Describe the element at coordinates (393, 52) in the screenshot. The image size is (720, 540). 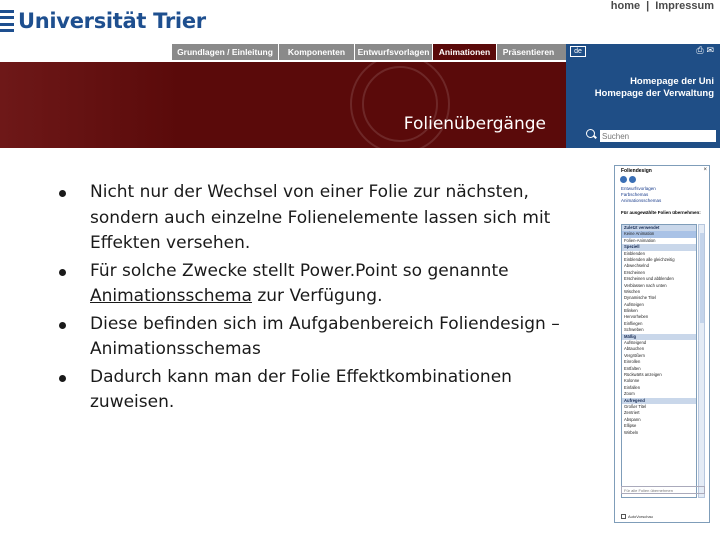
I see `nav-item-entwurfsvorlagen: Entwurfsvorlagen` at that location.